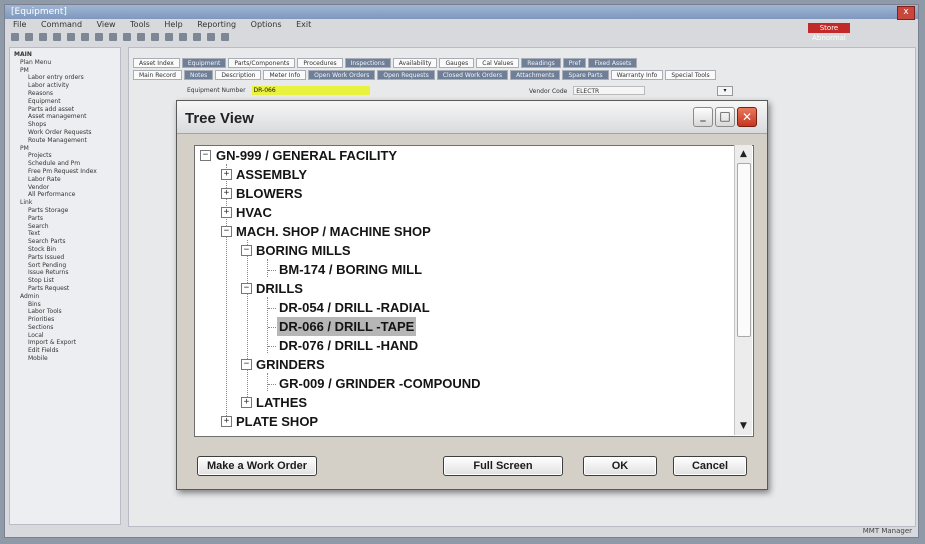  What do you see at coordinates (65, 86) in the screenshot?
I see `sidebar-item: Labor activity` at bounding box center [65, 86].